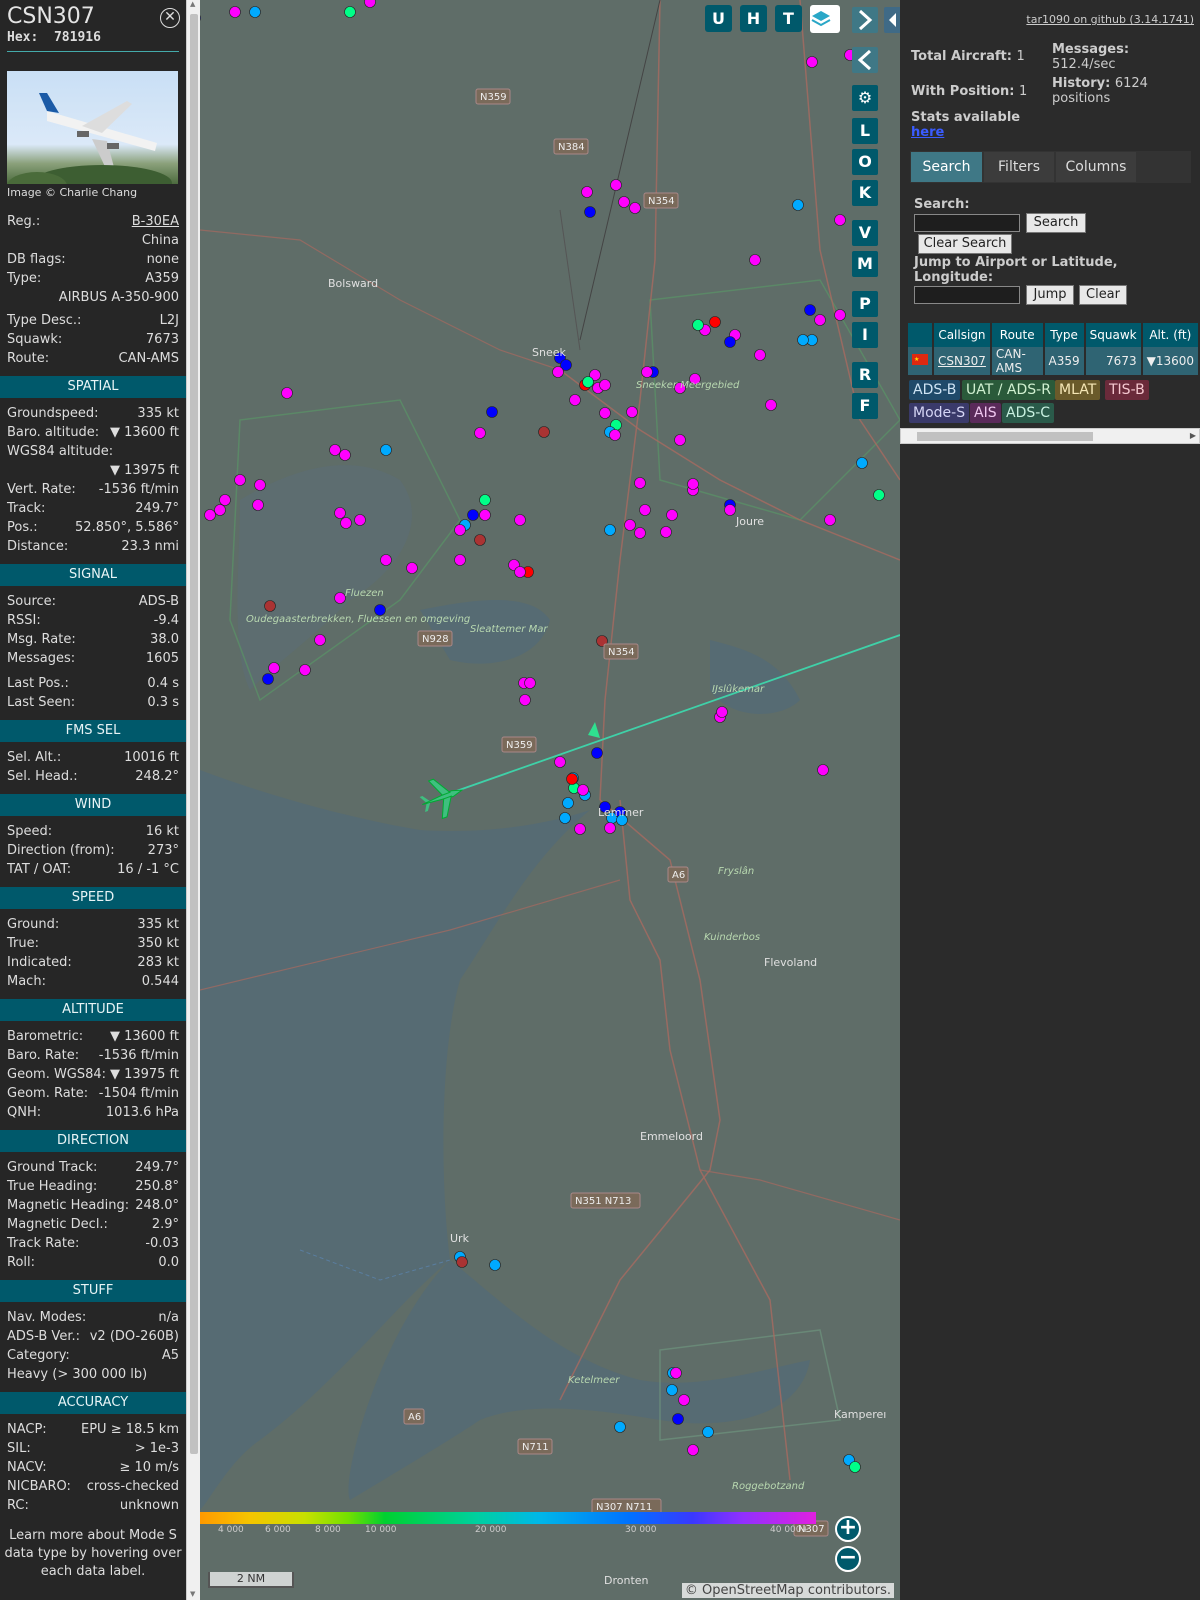  Describe the element at coordinates (68, 1205) in the screenshot. I see `detail-key: Magnetic Heading:` at that location.